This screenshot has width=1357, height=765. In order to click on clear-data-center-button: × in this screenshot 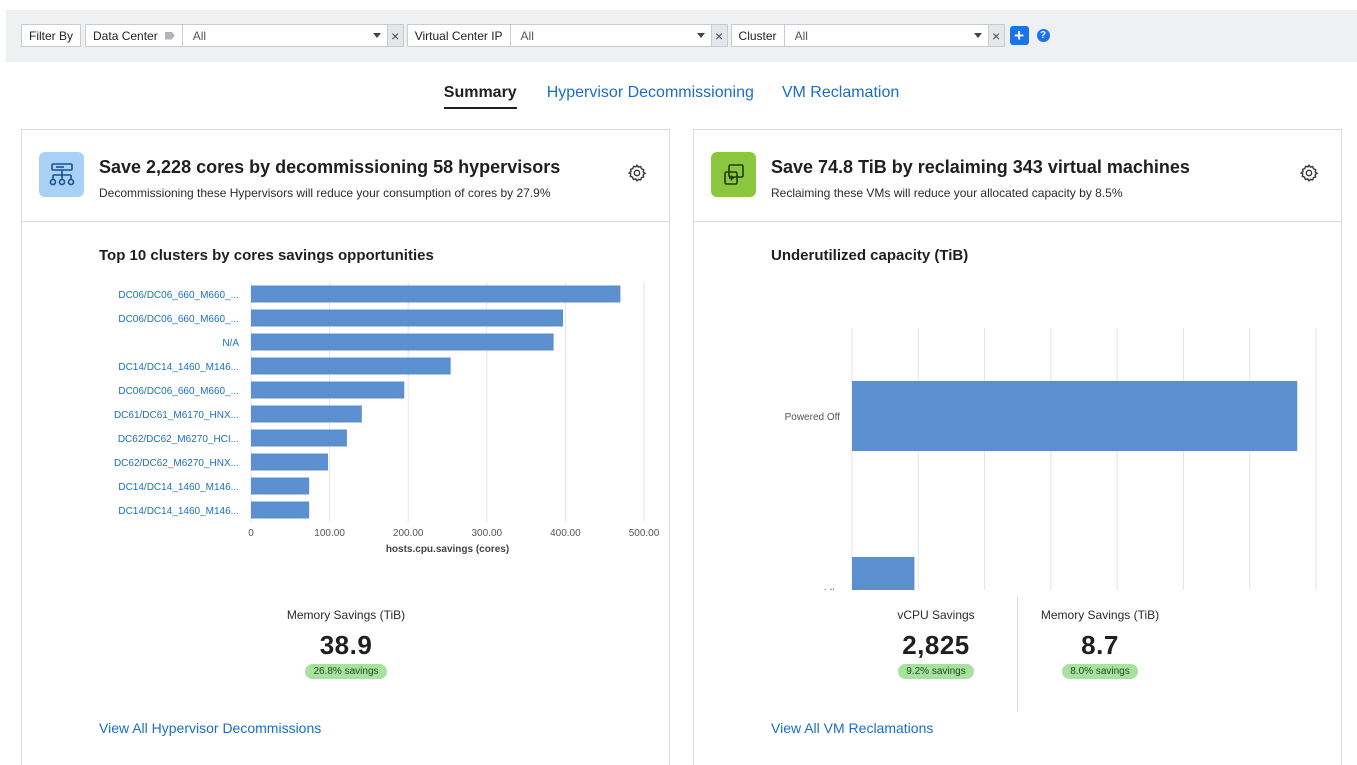, I will do `click(395, 35)`.